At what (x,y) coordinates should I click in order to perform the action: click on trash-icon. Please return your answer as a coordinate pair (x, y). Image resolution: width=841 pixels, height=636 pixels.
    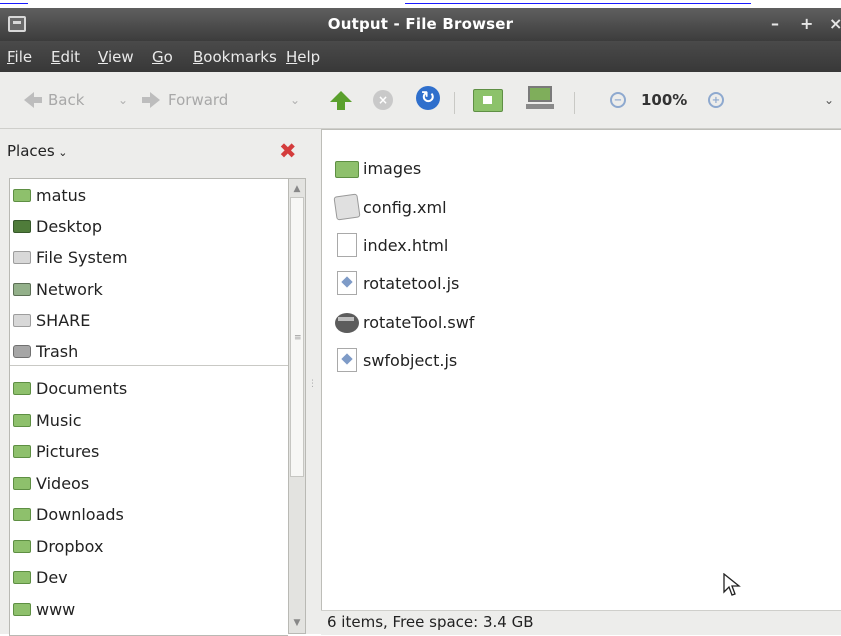
    Looking at the image, I should click on (22, 351).